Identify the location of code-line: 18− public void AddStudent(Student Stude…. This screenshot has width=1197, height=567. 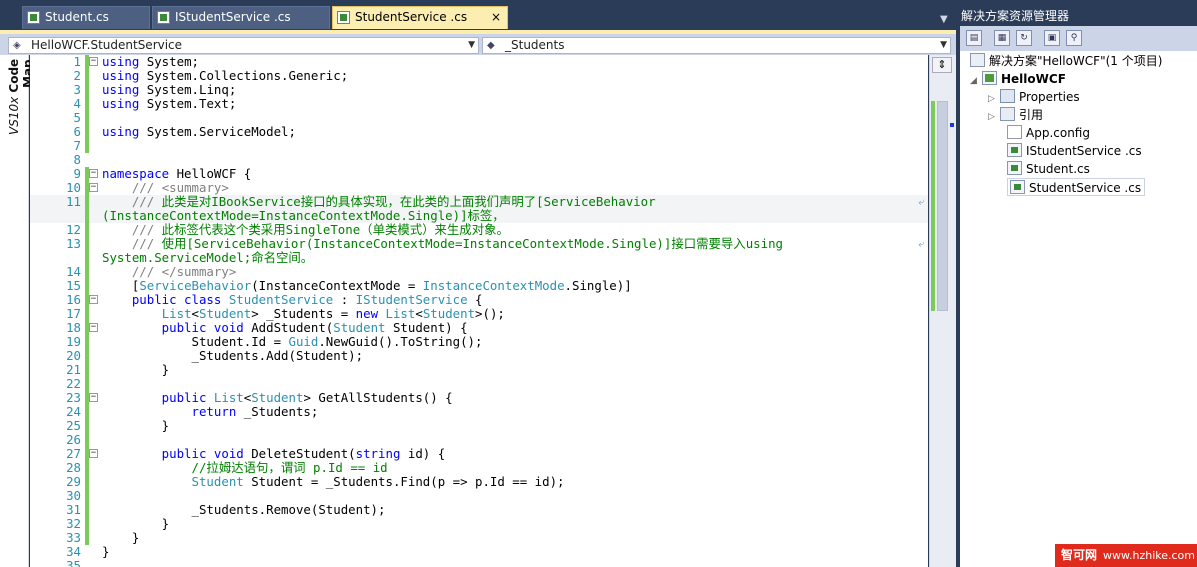
(479, 328).